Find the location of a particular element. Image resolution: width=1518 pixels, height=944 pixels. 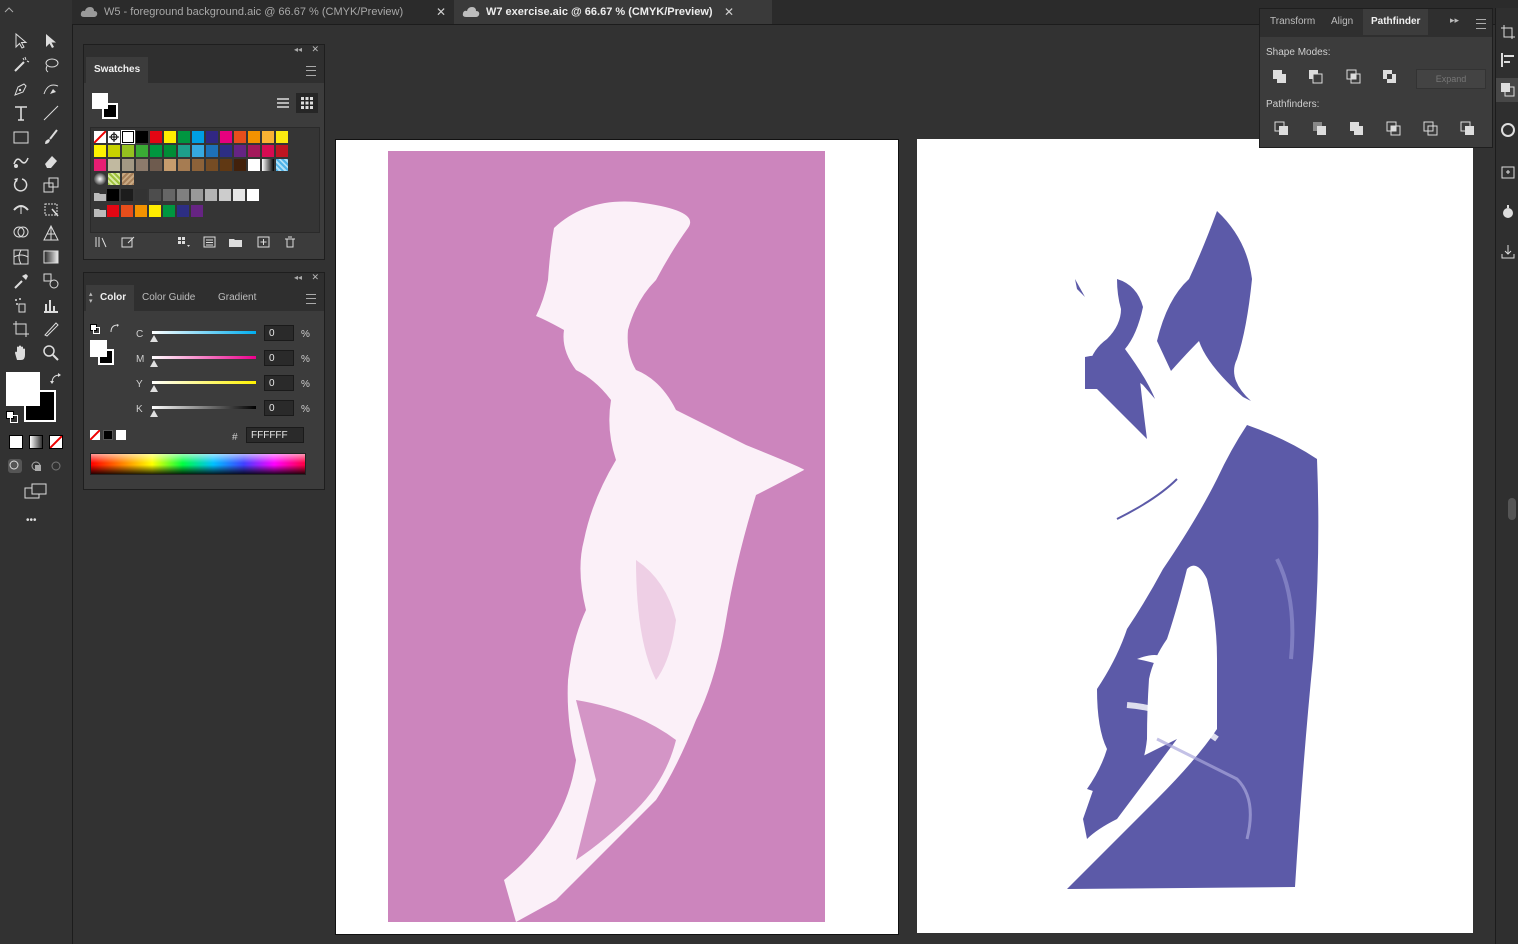

hand-tool-icon is located at coordinates (21, 353).